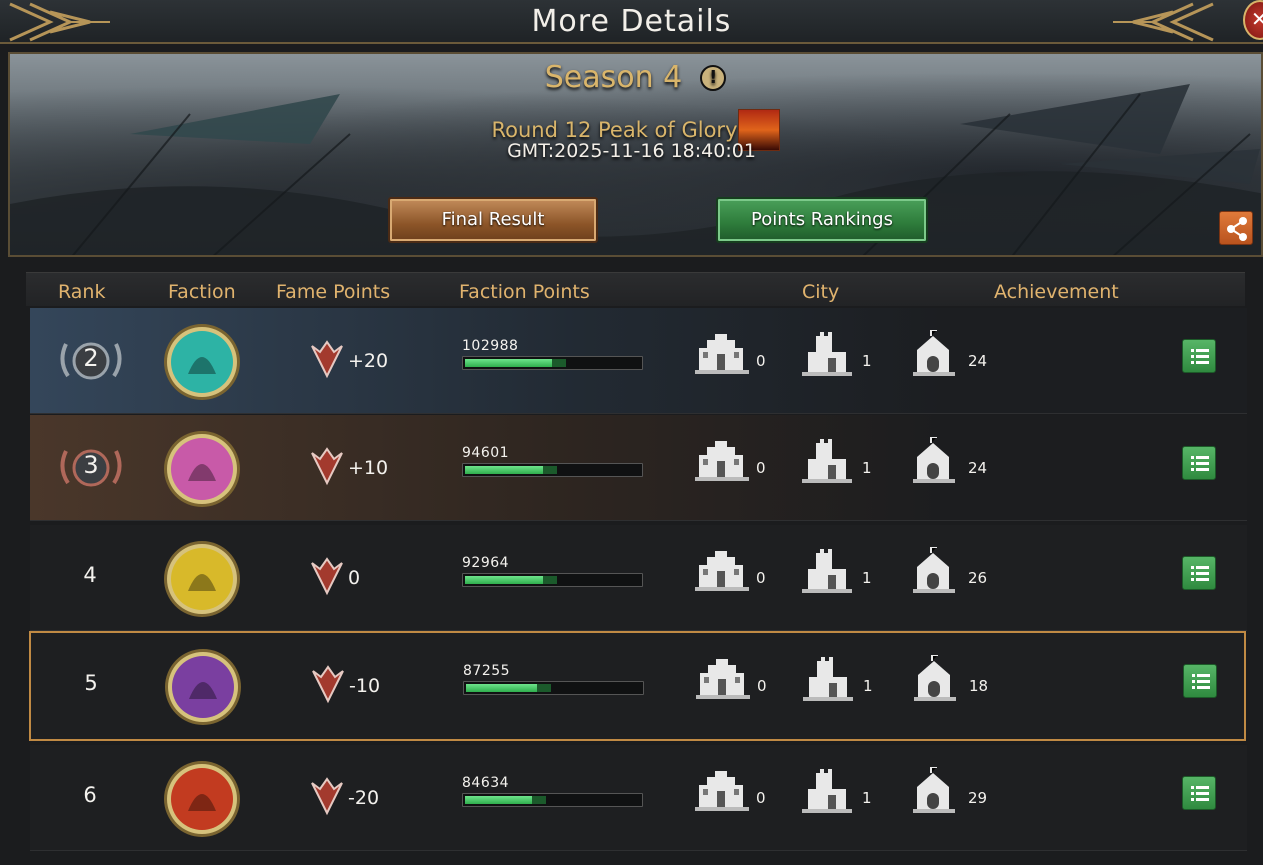 The height and width of the screenshot is (865, 1263). Describe the element at coordinates (368, 468) in the screenshot. I see `fame-points-value: +10` at that location.